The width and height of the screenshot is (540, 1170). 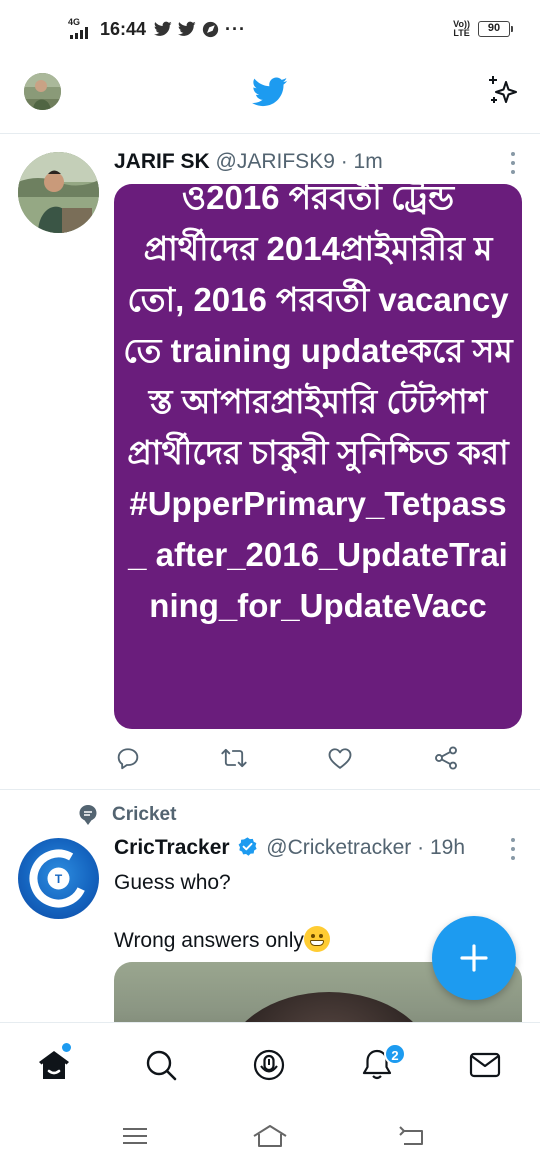 I want to click on topic-row: Cricket, so click(x=127, y=815).